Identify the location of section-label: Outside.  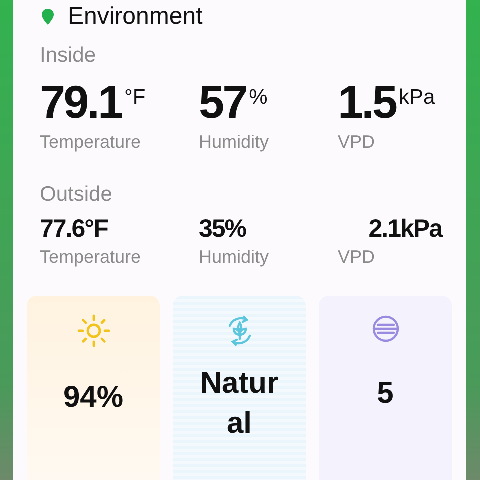
(76, 194).